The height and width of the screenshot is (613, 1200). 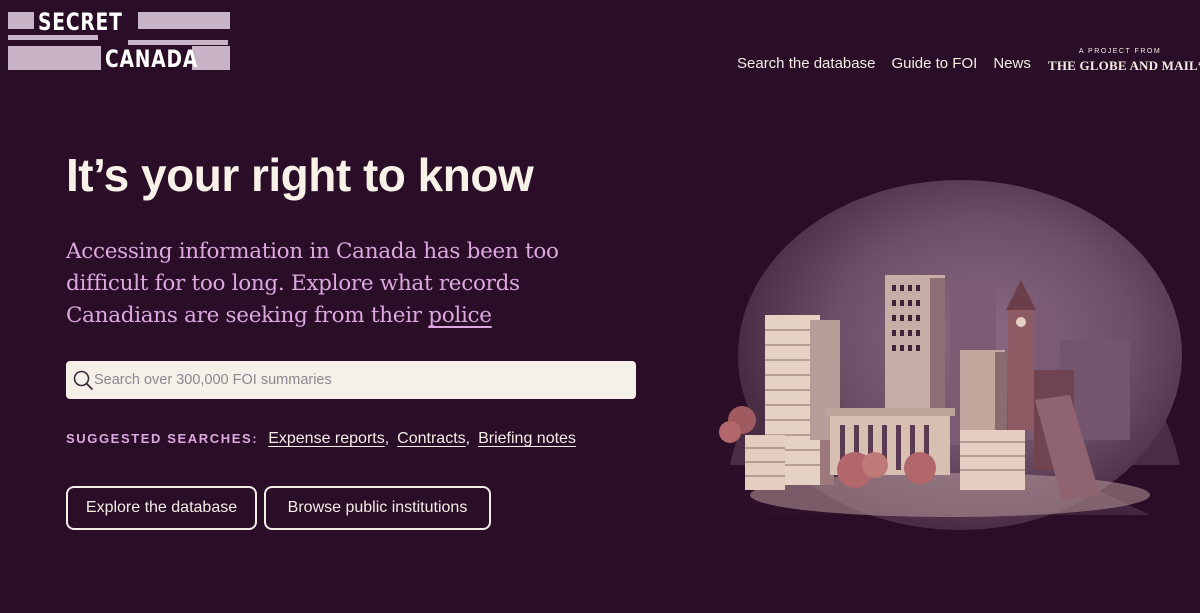 What do you see at coordinates (80, 22) in the screenshot?
I see `logo-text-secret: SECRET` at bounding box center [80, 22].